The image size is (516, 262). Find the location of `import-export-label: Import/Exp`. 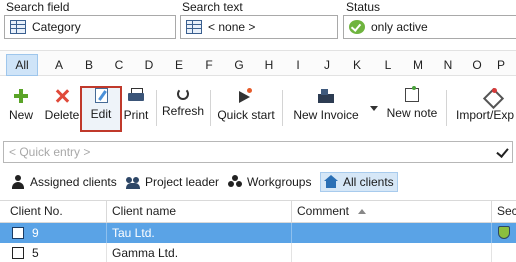

import-export-label: Import/Exp is located at coordinates (485, 115).